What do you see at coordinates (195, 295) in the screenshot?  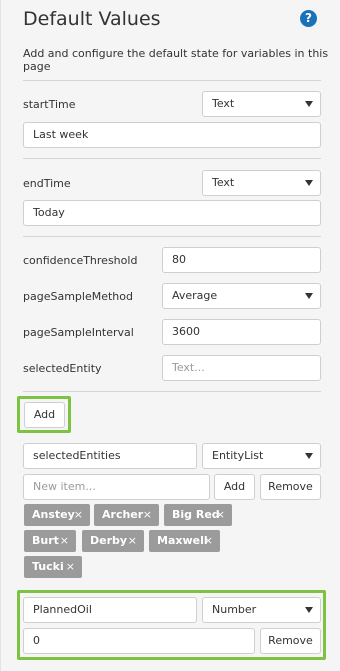 I see `pagesamplemethod-value: Average` at bounding box center [195, 295].